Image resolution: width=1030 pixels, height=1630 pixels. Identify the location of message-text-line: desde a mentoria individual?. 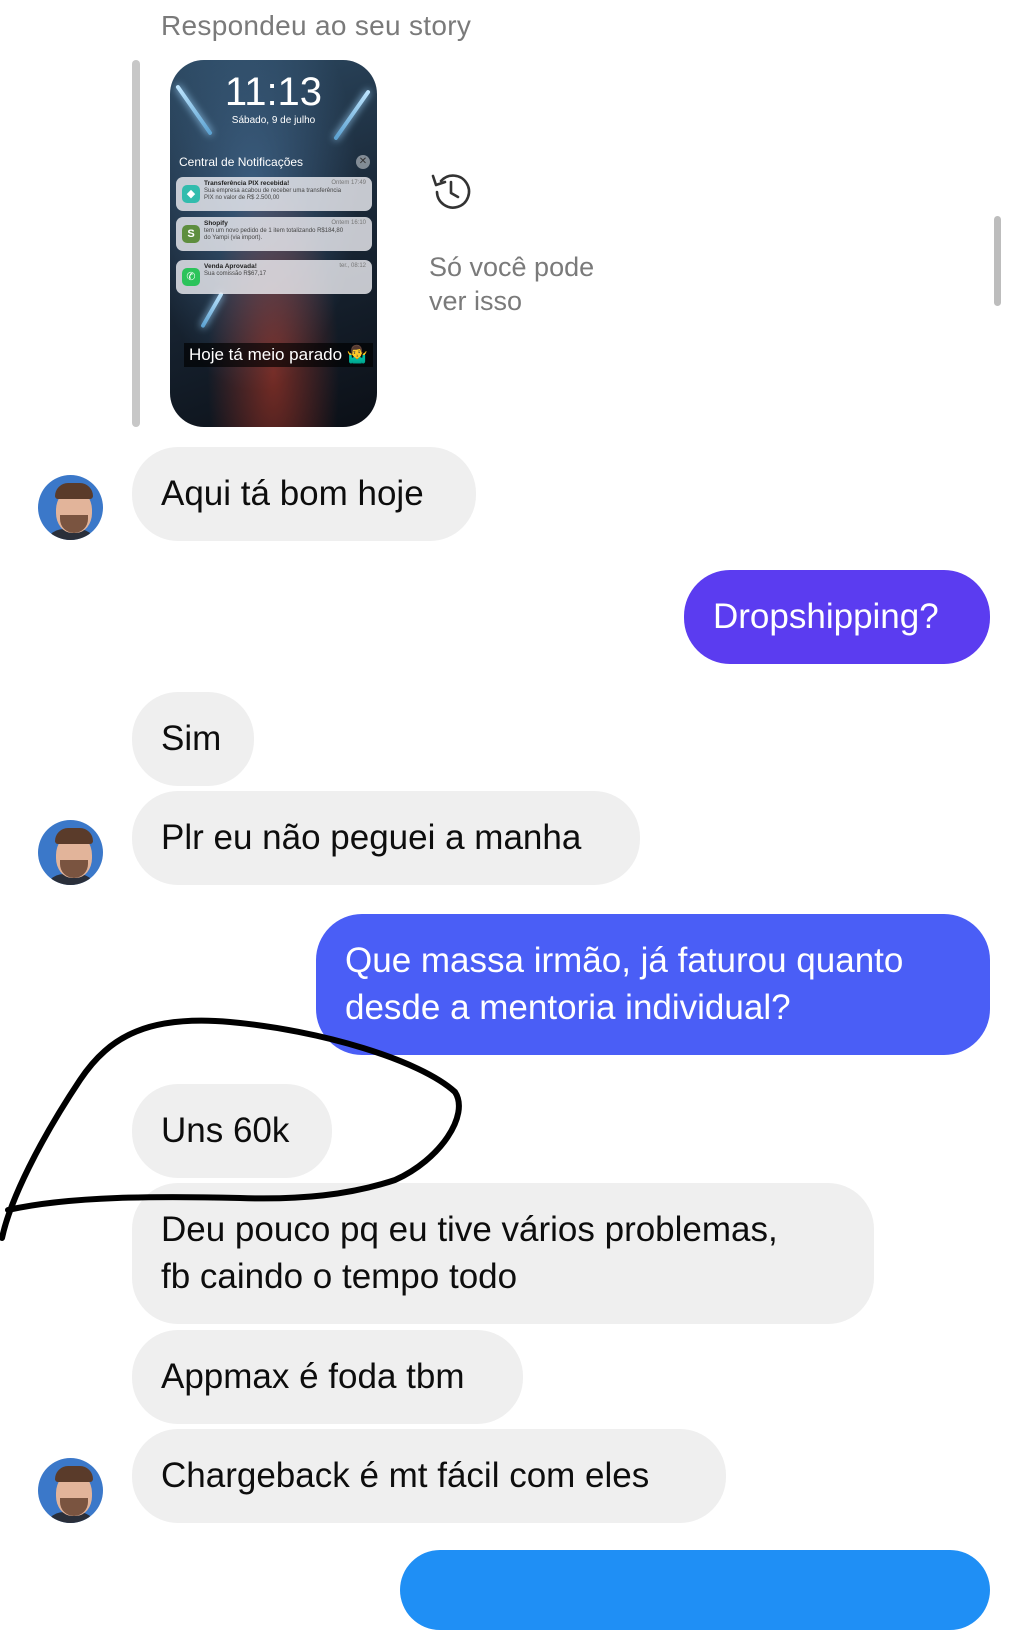
(568, 1007).